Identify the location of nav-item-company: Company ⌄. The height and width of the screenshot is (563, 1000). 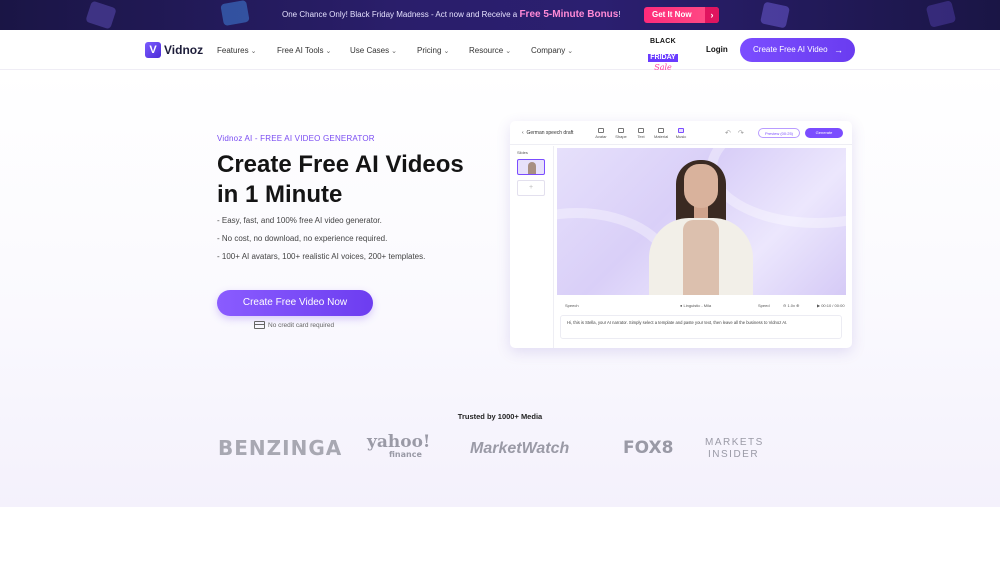
(552, 50).